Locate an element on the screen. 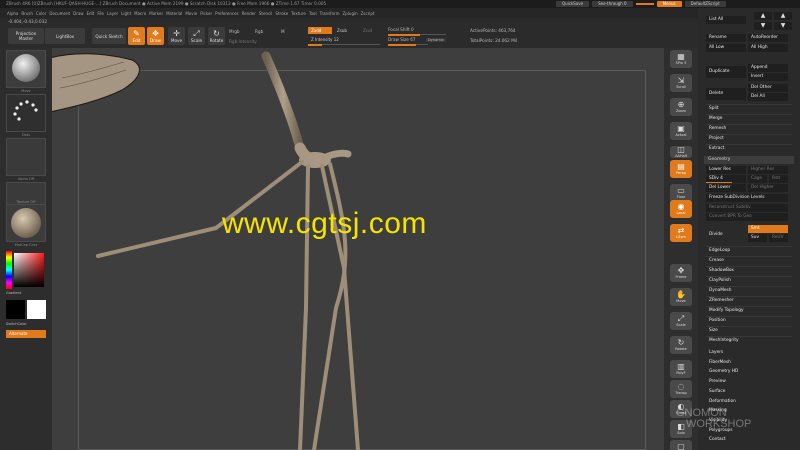 The width and height of the screenshot is (800, 450). shelf-rotate-button: ↻ Rotate is located at coordinates (681, 345).